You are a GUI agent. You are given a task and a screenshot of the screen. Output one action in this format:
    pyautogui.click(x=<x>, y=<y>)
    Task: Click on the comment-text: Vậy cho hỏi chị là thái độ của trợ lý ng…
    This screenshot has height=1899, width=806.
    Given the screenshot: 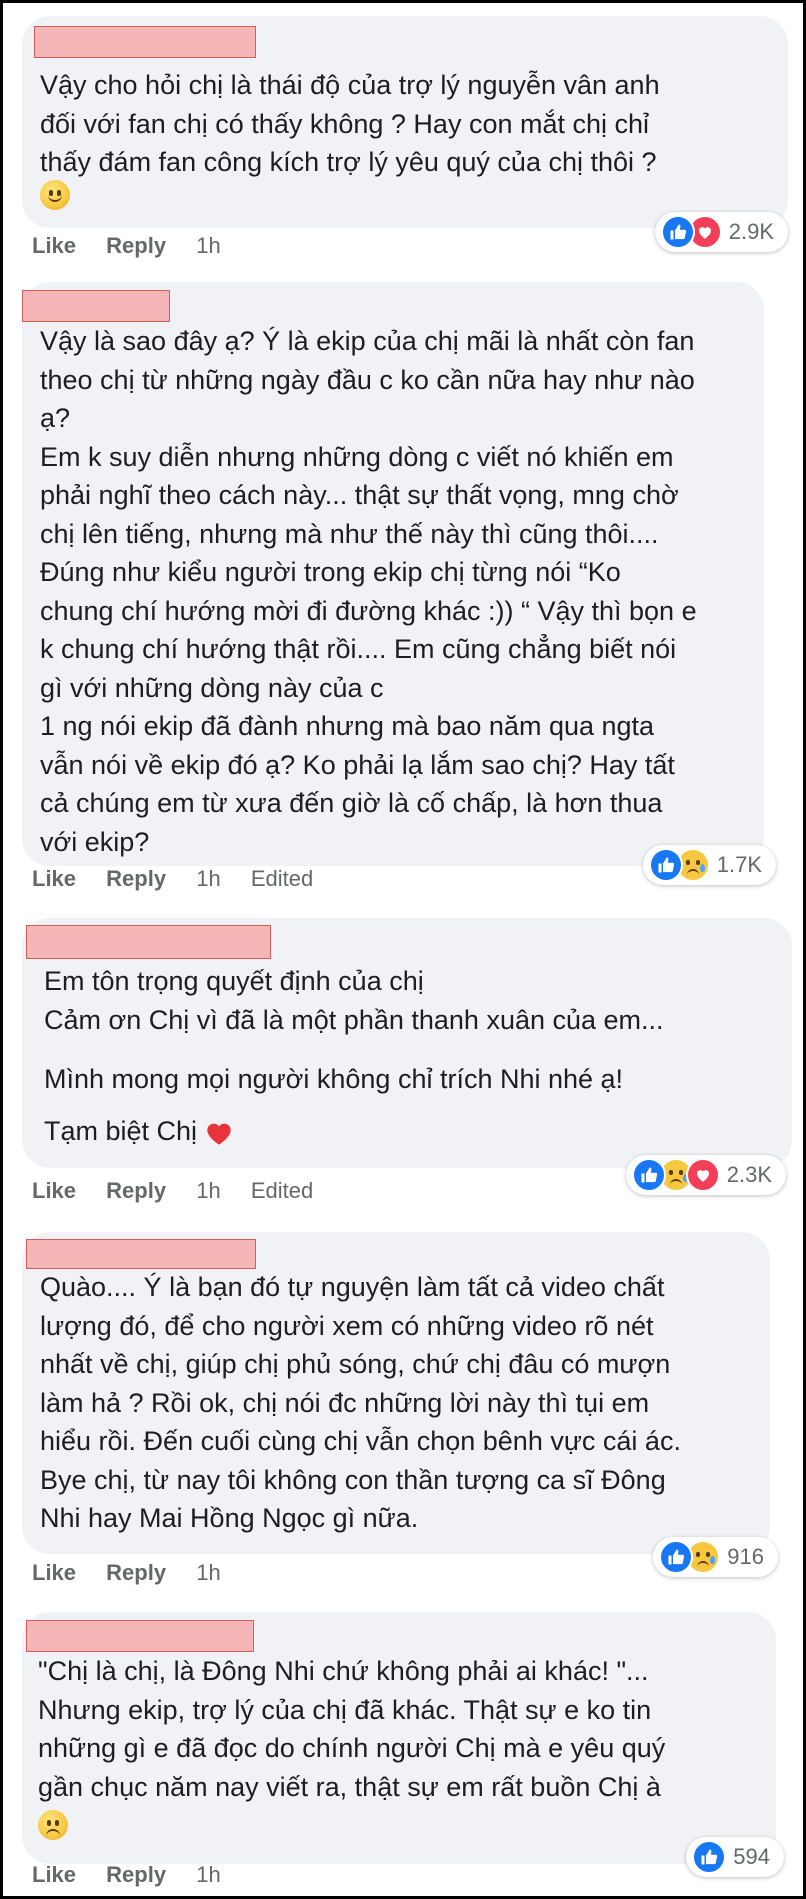 What is the action you would take?
    pyautogui.click(x=350, y=123)
    